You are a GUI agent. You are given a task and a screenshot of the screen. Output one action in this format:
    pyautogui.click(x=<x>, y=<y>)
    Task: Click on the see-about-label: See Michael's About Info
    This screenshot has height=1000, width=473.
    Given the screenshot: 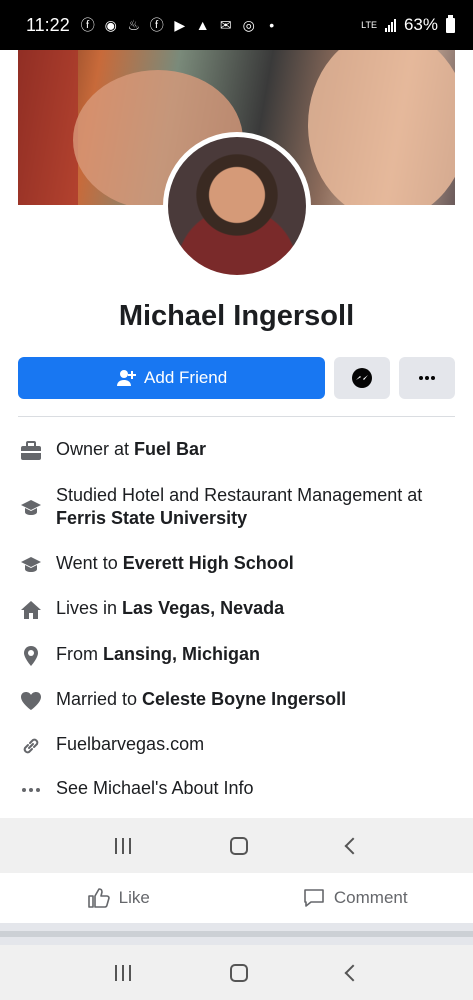 What is the action you would take?
    pyautogui.click(x=155, y=788)
    